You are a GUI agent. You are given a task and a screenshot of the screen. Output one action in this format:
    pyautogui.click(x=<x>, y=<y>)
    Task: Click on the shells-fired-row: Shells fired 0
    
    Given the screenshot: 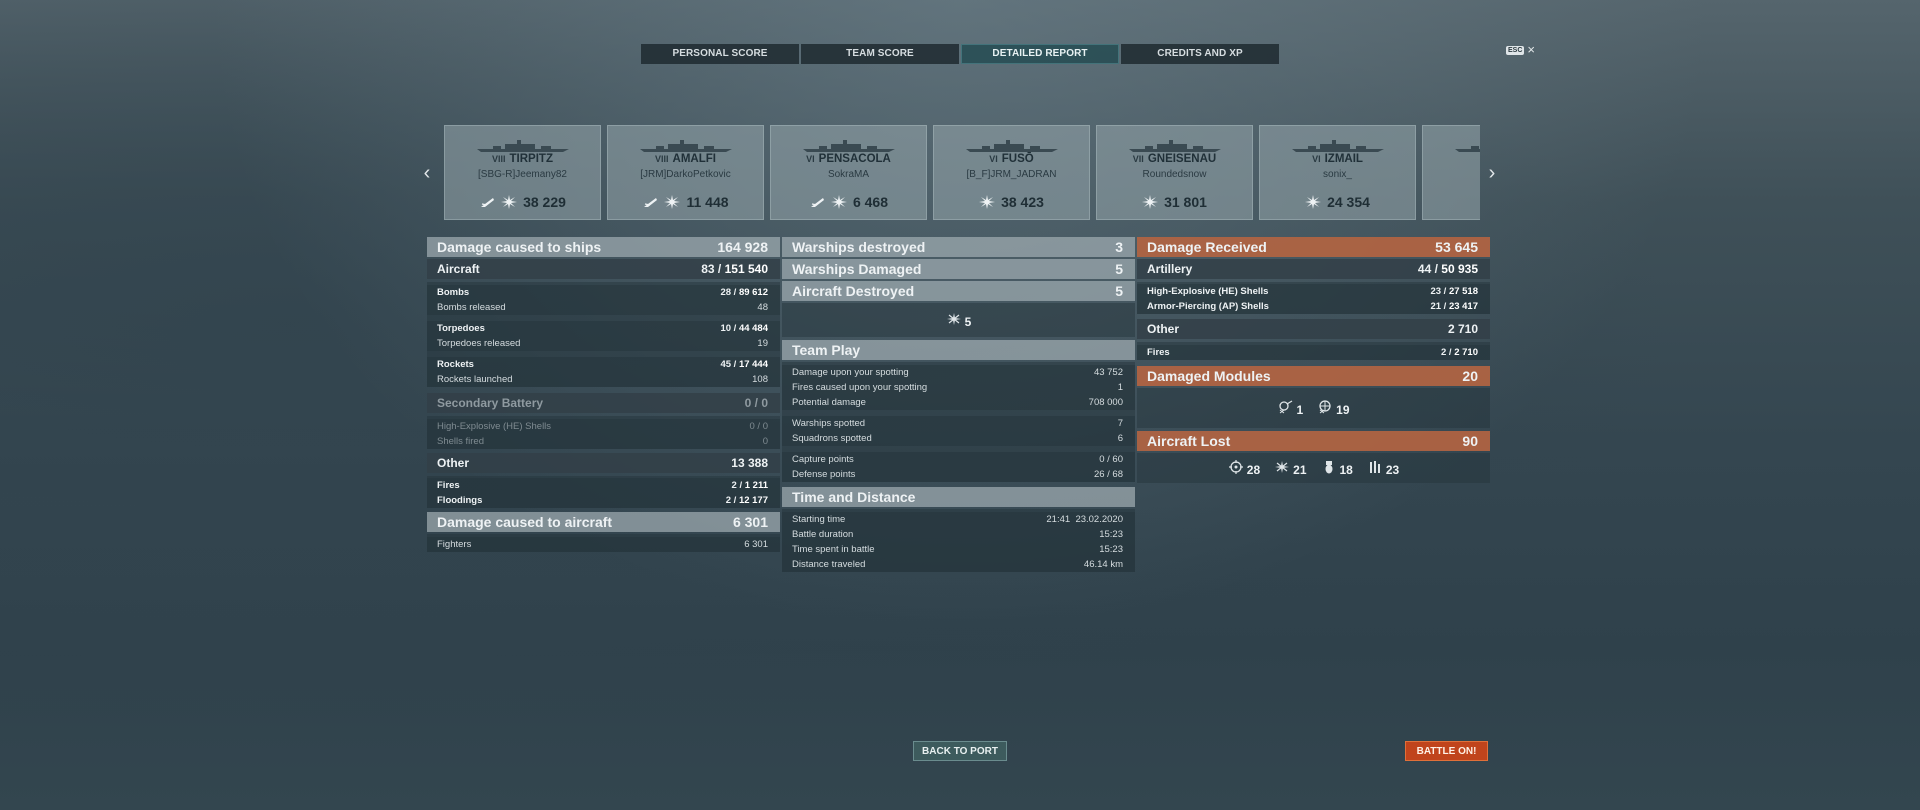 What is the action you would take?
    pyautogui.click(x=603, y=441)
    